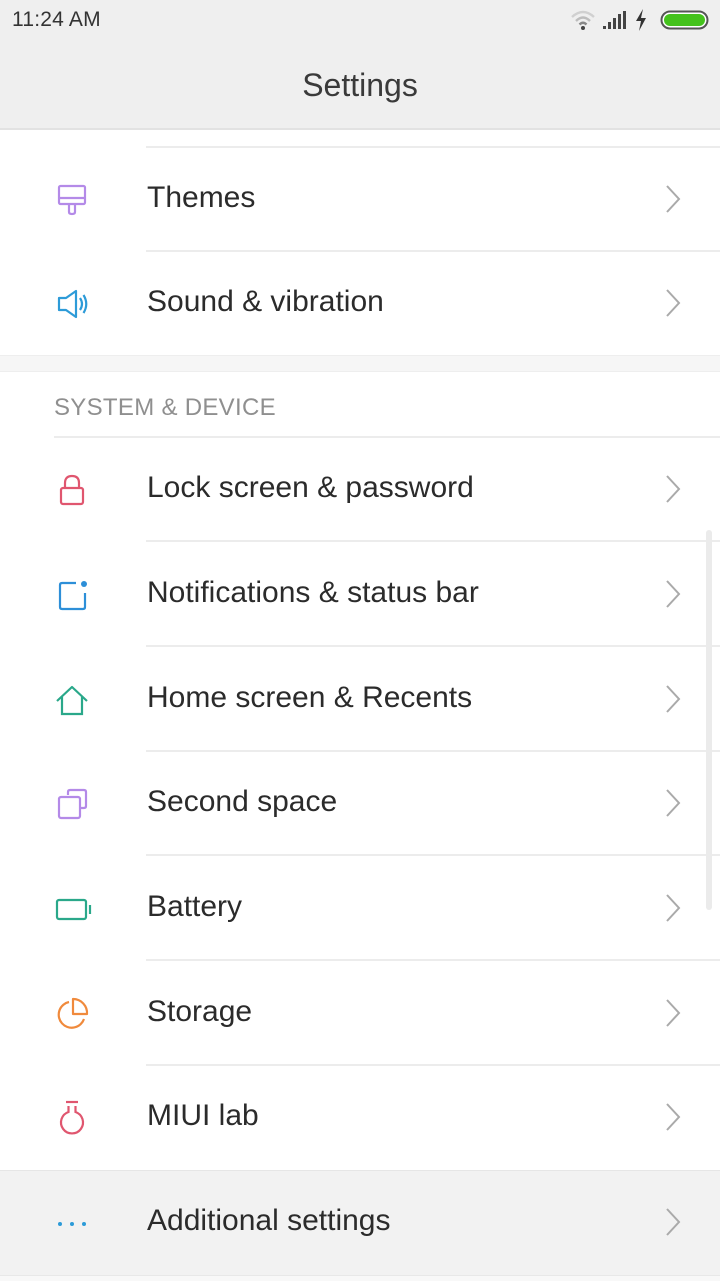  What do you see at coordinates (56, 19) in the screenshot?
I see `status-time: 11:24 AM` at bounding box center [56, 19].